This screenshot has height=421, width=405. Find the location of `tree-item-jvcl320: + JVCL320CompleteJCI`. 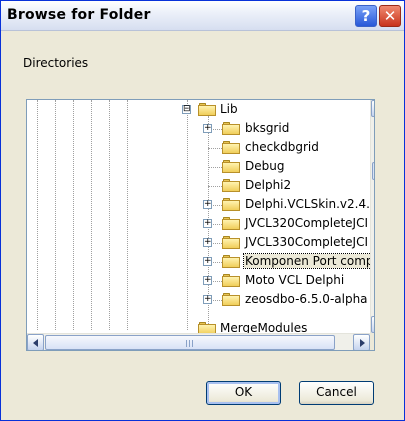

tree-item-jvcl320: + JVCL320CompleteJCI is located at coordinates (197, 224).